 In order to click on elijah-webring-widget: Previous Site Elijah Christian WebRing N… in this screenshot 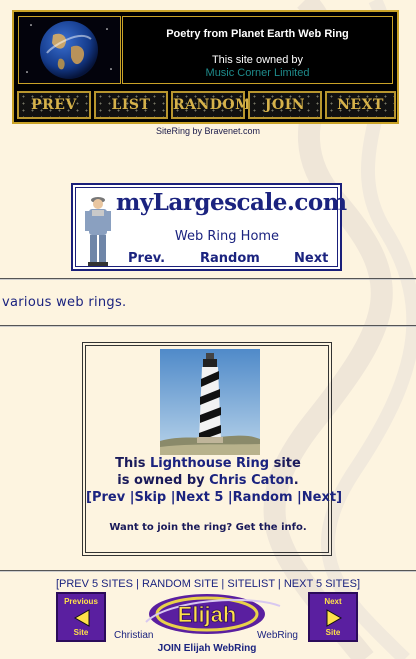, I will do `click(207, 624)`.